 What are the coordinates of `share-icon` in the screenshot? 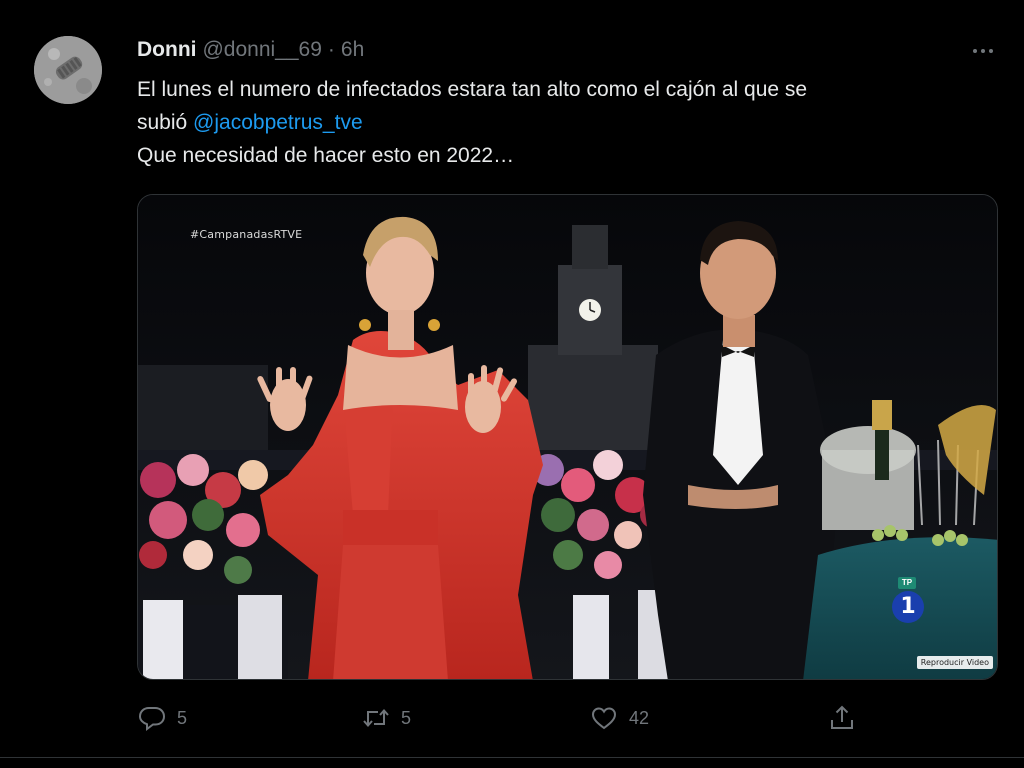 It's located at (842, 718).